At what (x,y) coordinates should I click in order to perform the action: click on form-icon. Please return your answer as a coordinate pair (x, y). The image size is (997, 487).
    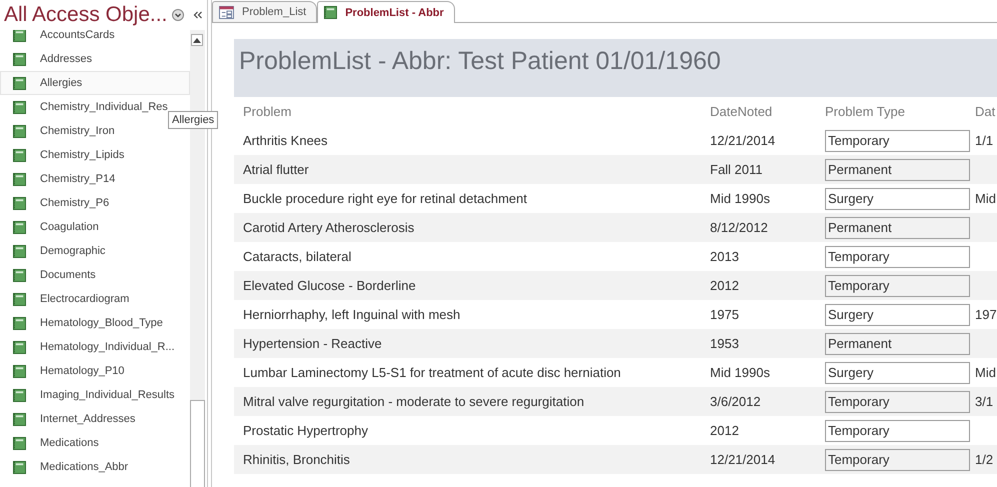
    Looking at the image, I should click on (226, 12).